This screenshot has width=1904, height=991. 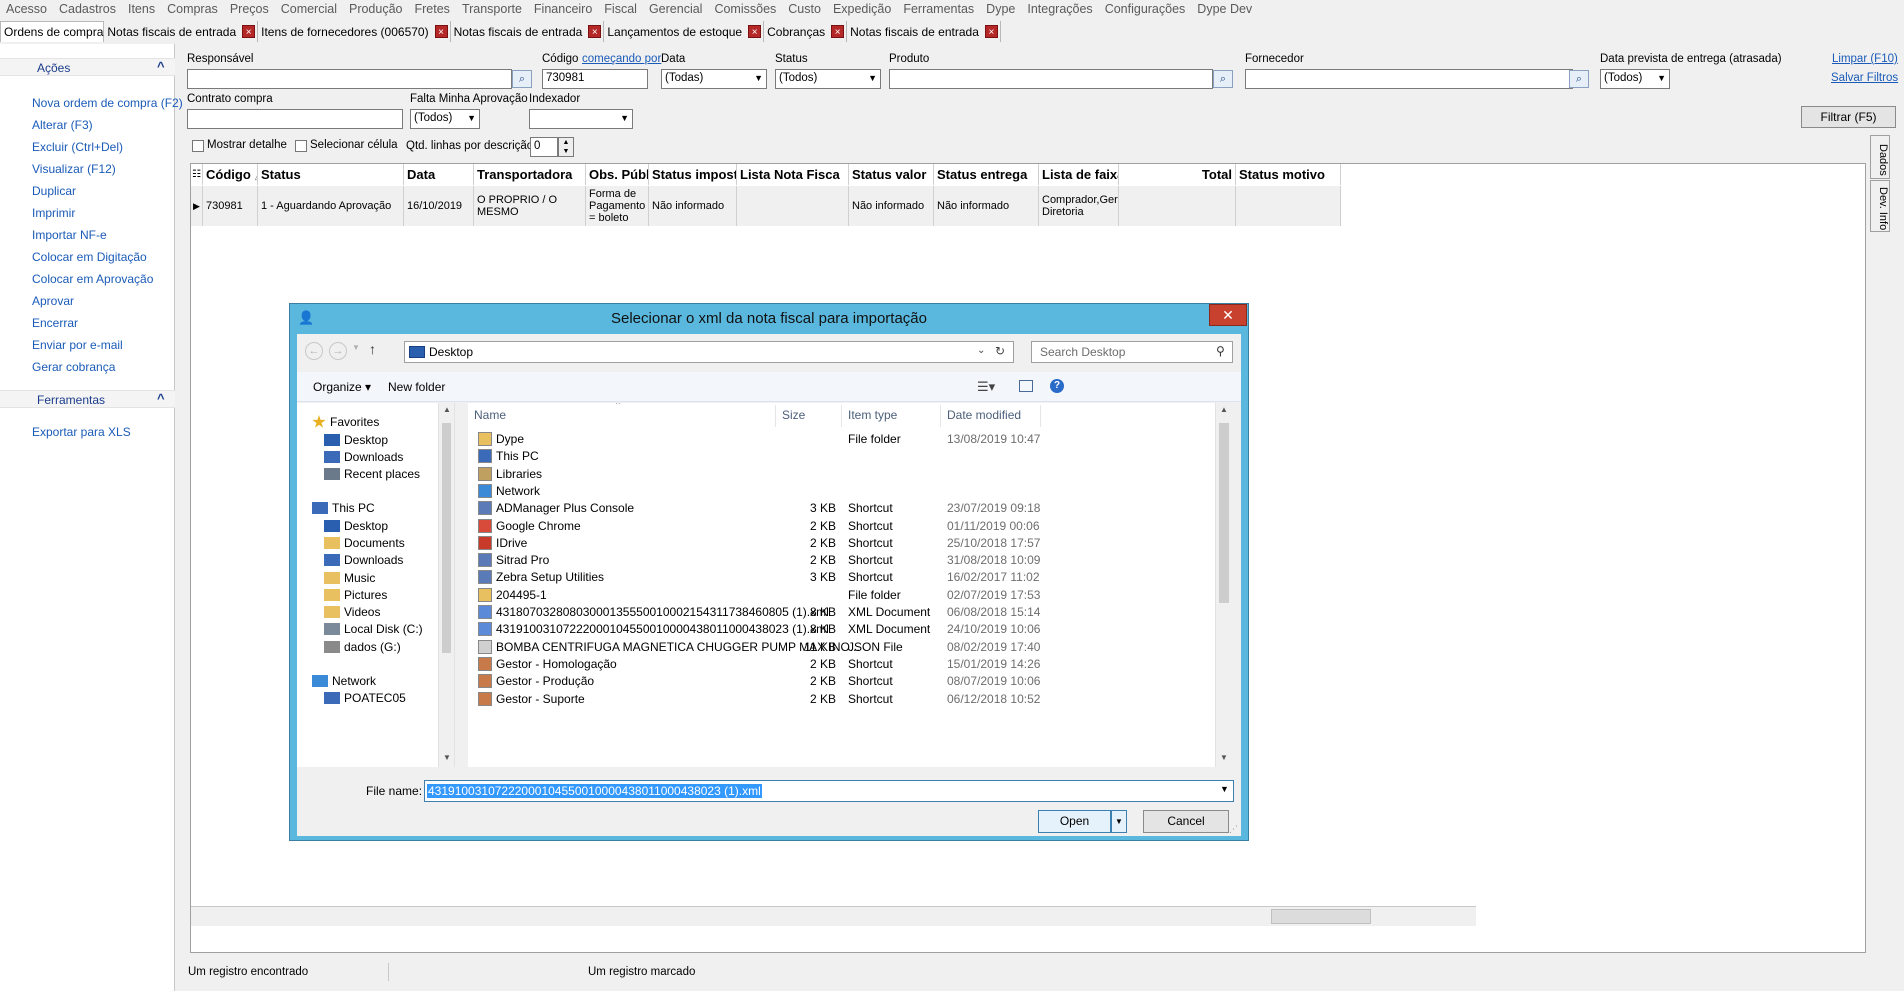 What do you see at coordinates (1000, 9) in the screenshot?
I see `menu-item: Dype` at bounding box center [1000, 9].